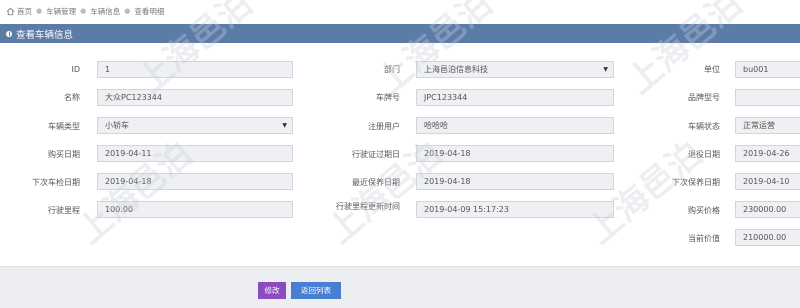 The width and height of the screenshot is (800, 308). I want to click on field-mileage-updated: 2019-04-09 15:17:23, so click(515, 209).